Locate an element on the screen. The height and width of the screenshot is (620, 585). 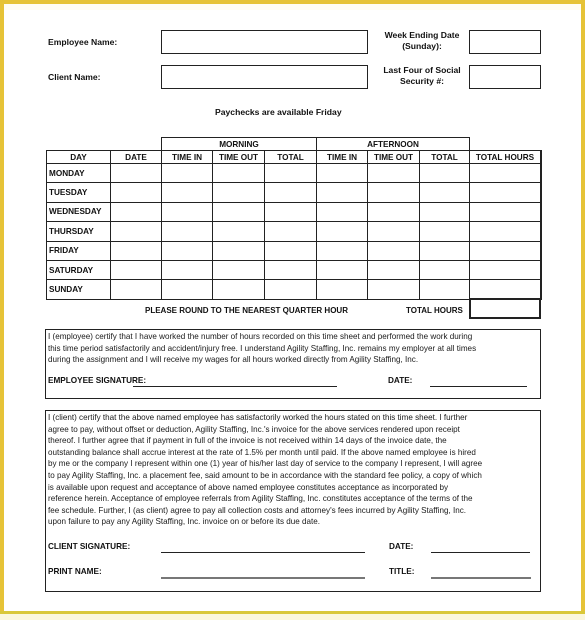
column-header-afternoon-total: TOTAL is located at coordinates (444, 157).